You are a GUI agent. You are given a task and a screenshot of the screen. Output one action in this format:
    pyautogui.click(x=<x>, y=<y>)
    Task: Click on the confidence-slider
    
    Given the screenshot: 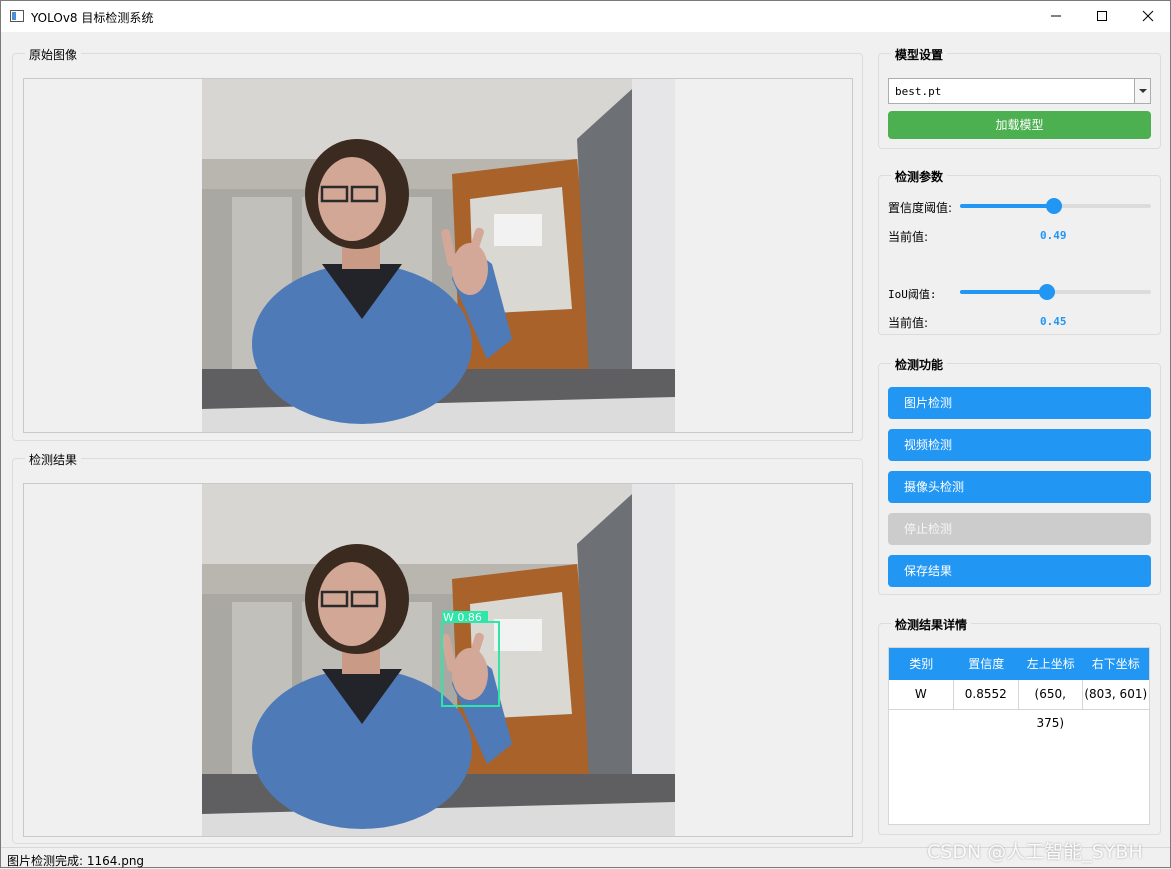 What is the action you would take?
    pyautogui.click(x=1055, y=206)
    